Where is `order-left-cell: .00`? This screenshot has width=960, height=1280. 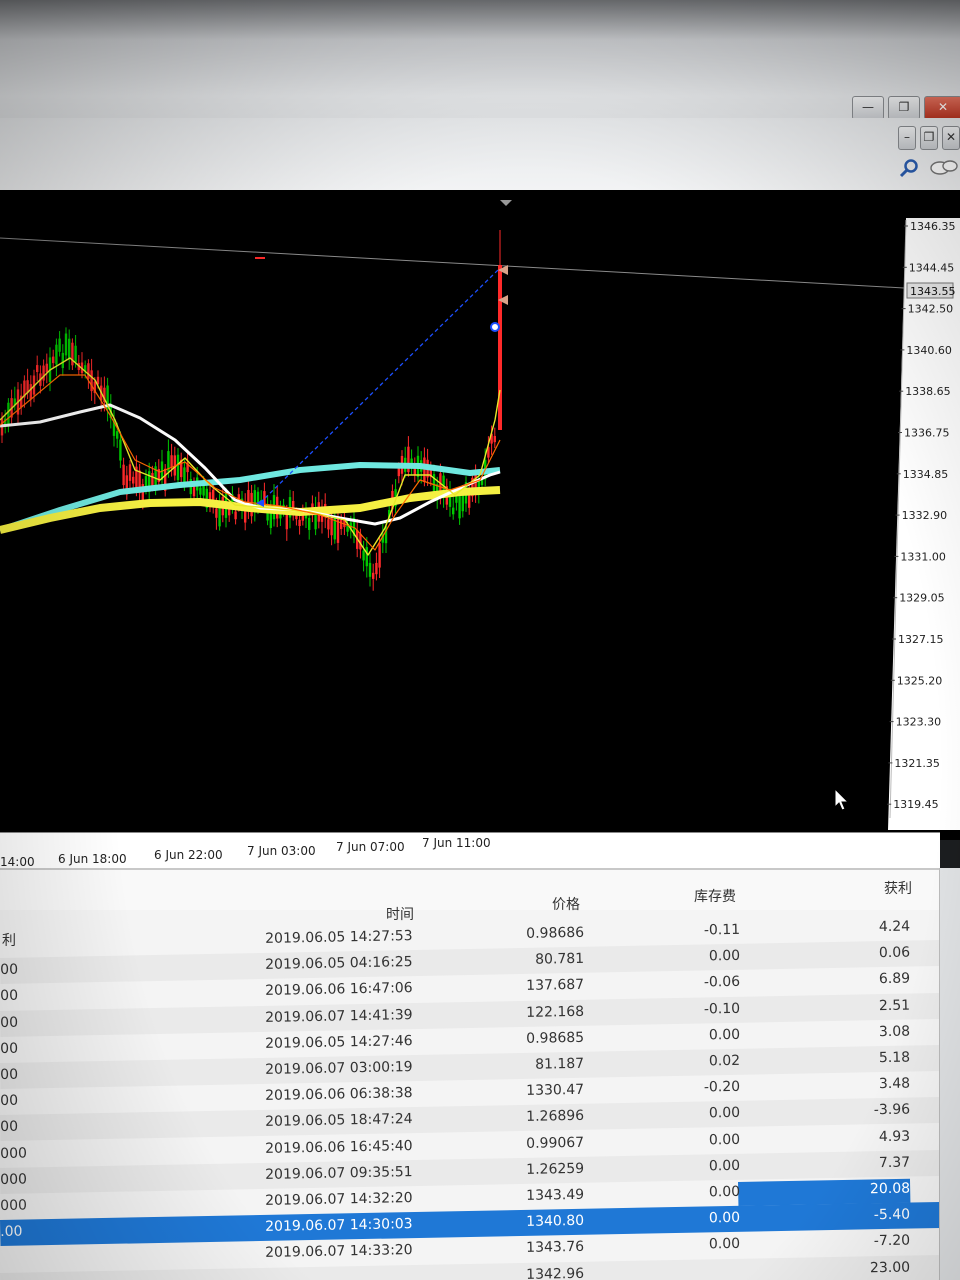
order-left-cell: .00 is located at coordinates (11, 1232).